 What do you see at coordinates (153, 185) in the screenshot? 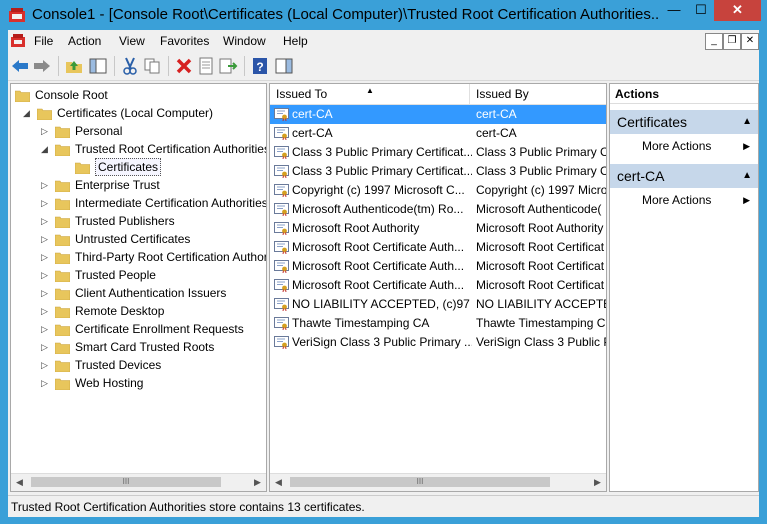
I see `tree-item: ▷ Enterprise Trust` at bounding box center [153, 185].